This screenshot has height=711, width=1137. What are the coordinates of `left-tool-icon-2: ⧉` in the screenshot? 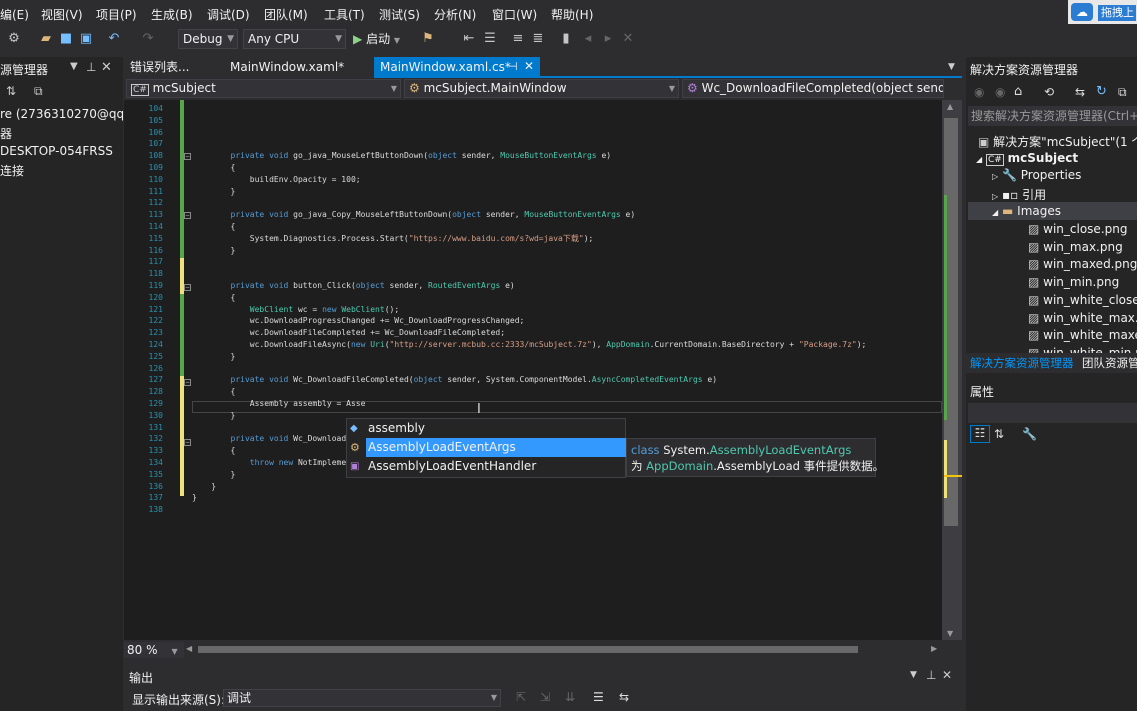 It's located at (38, 91).